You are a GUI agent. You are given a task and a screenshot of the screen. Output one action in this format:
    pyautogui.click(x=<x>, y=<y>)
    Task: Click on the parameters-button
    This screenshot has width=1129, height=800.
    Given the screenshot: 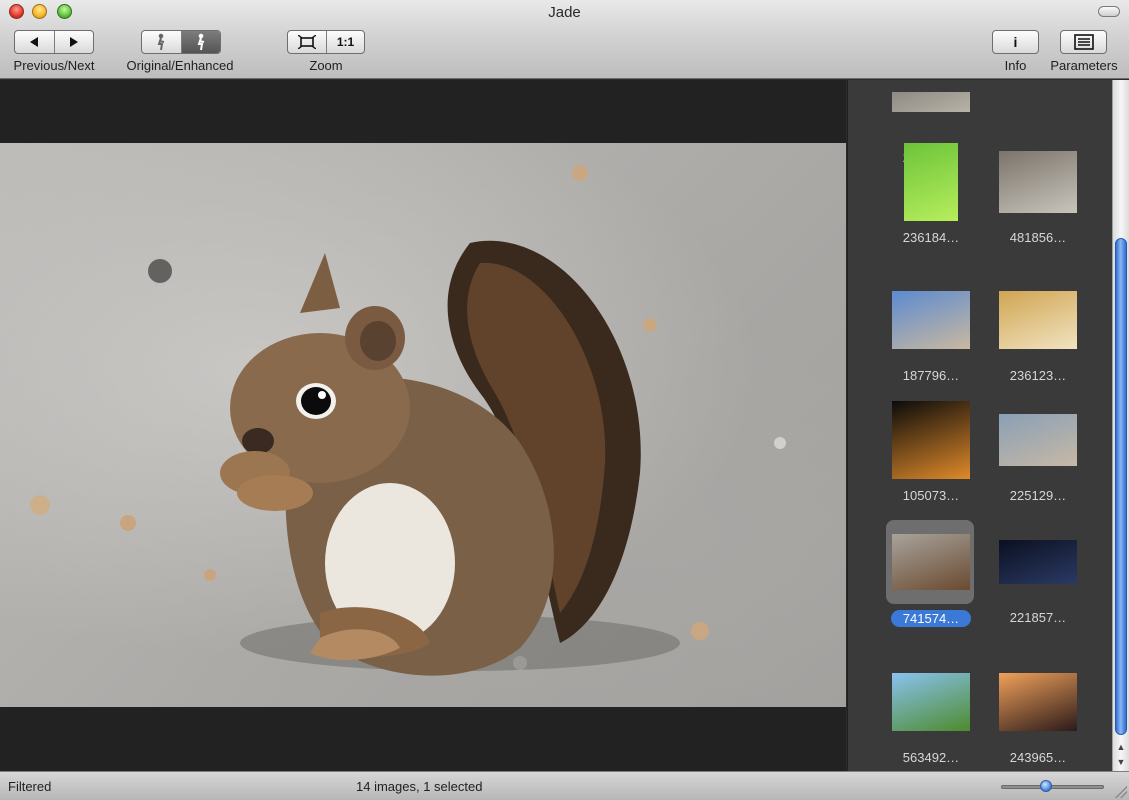 What is the action you would take?
    pyautogui.click(x=1083, y=42)
    